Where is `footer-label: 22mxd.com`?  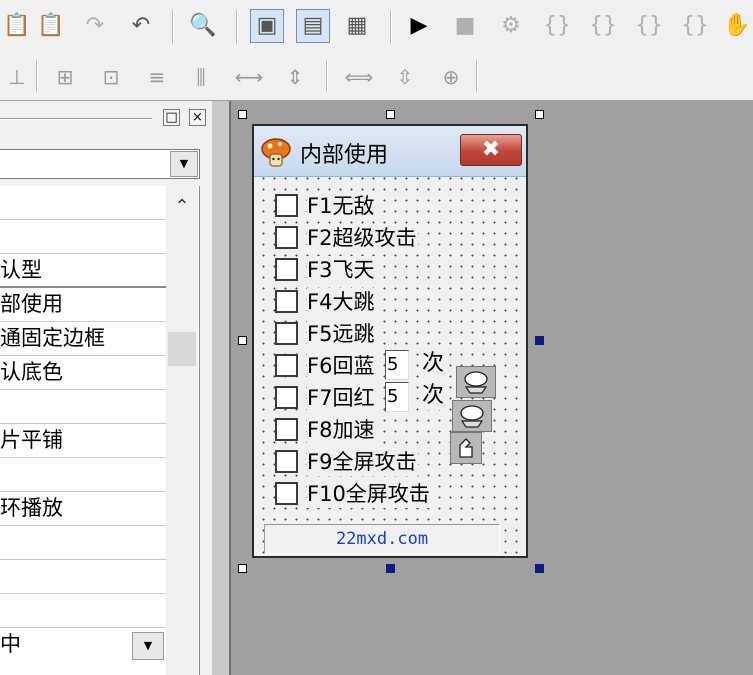
footer-label: 22mxd.com is located at coordinates (382, 539).